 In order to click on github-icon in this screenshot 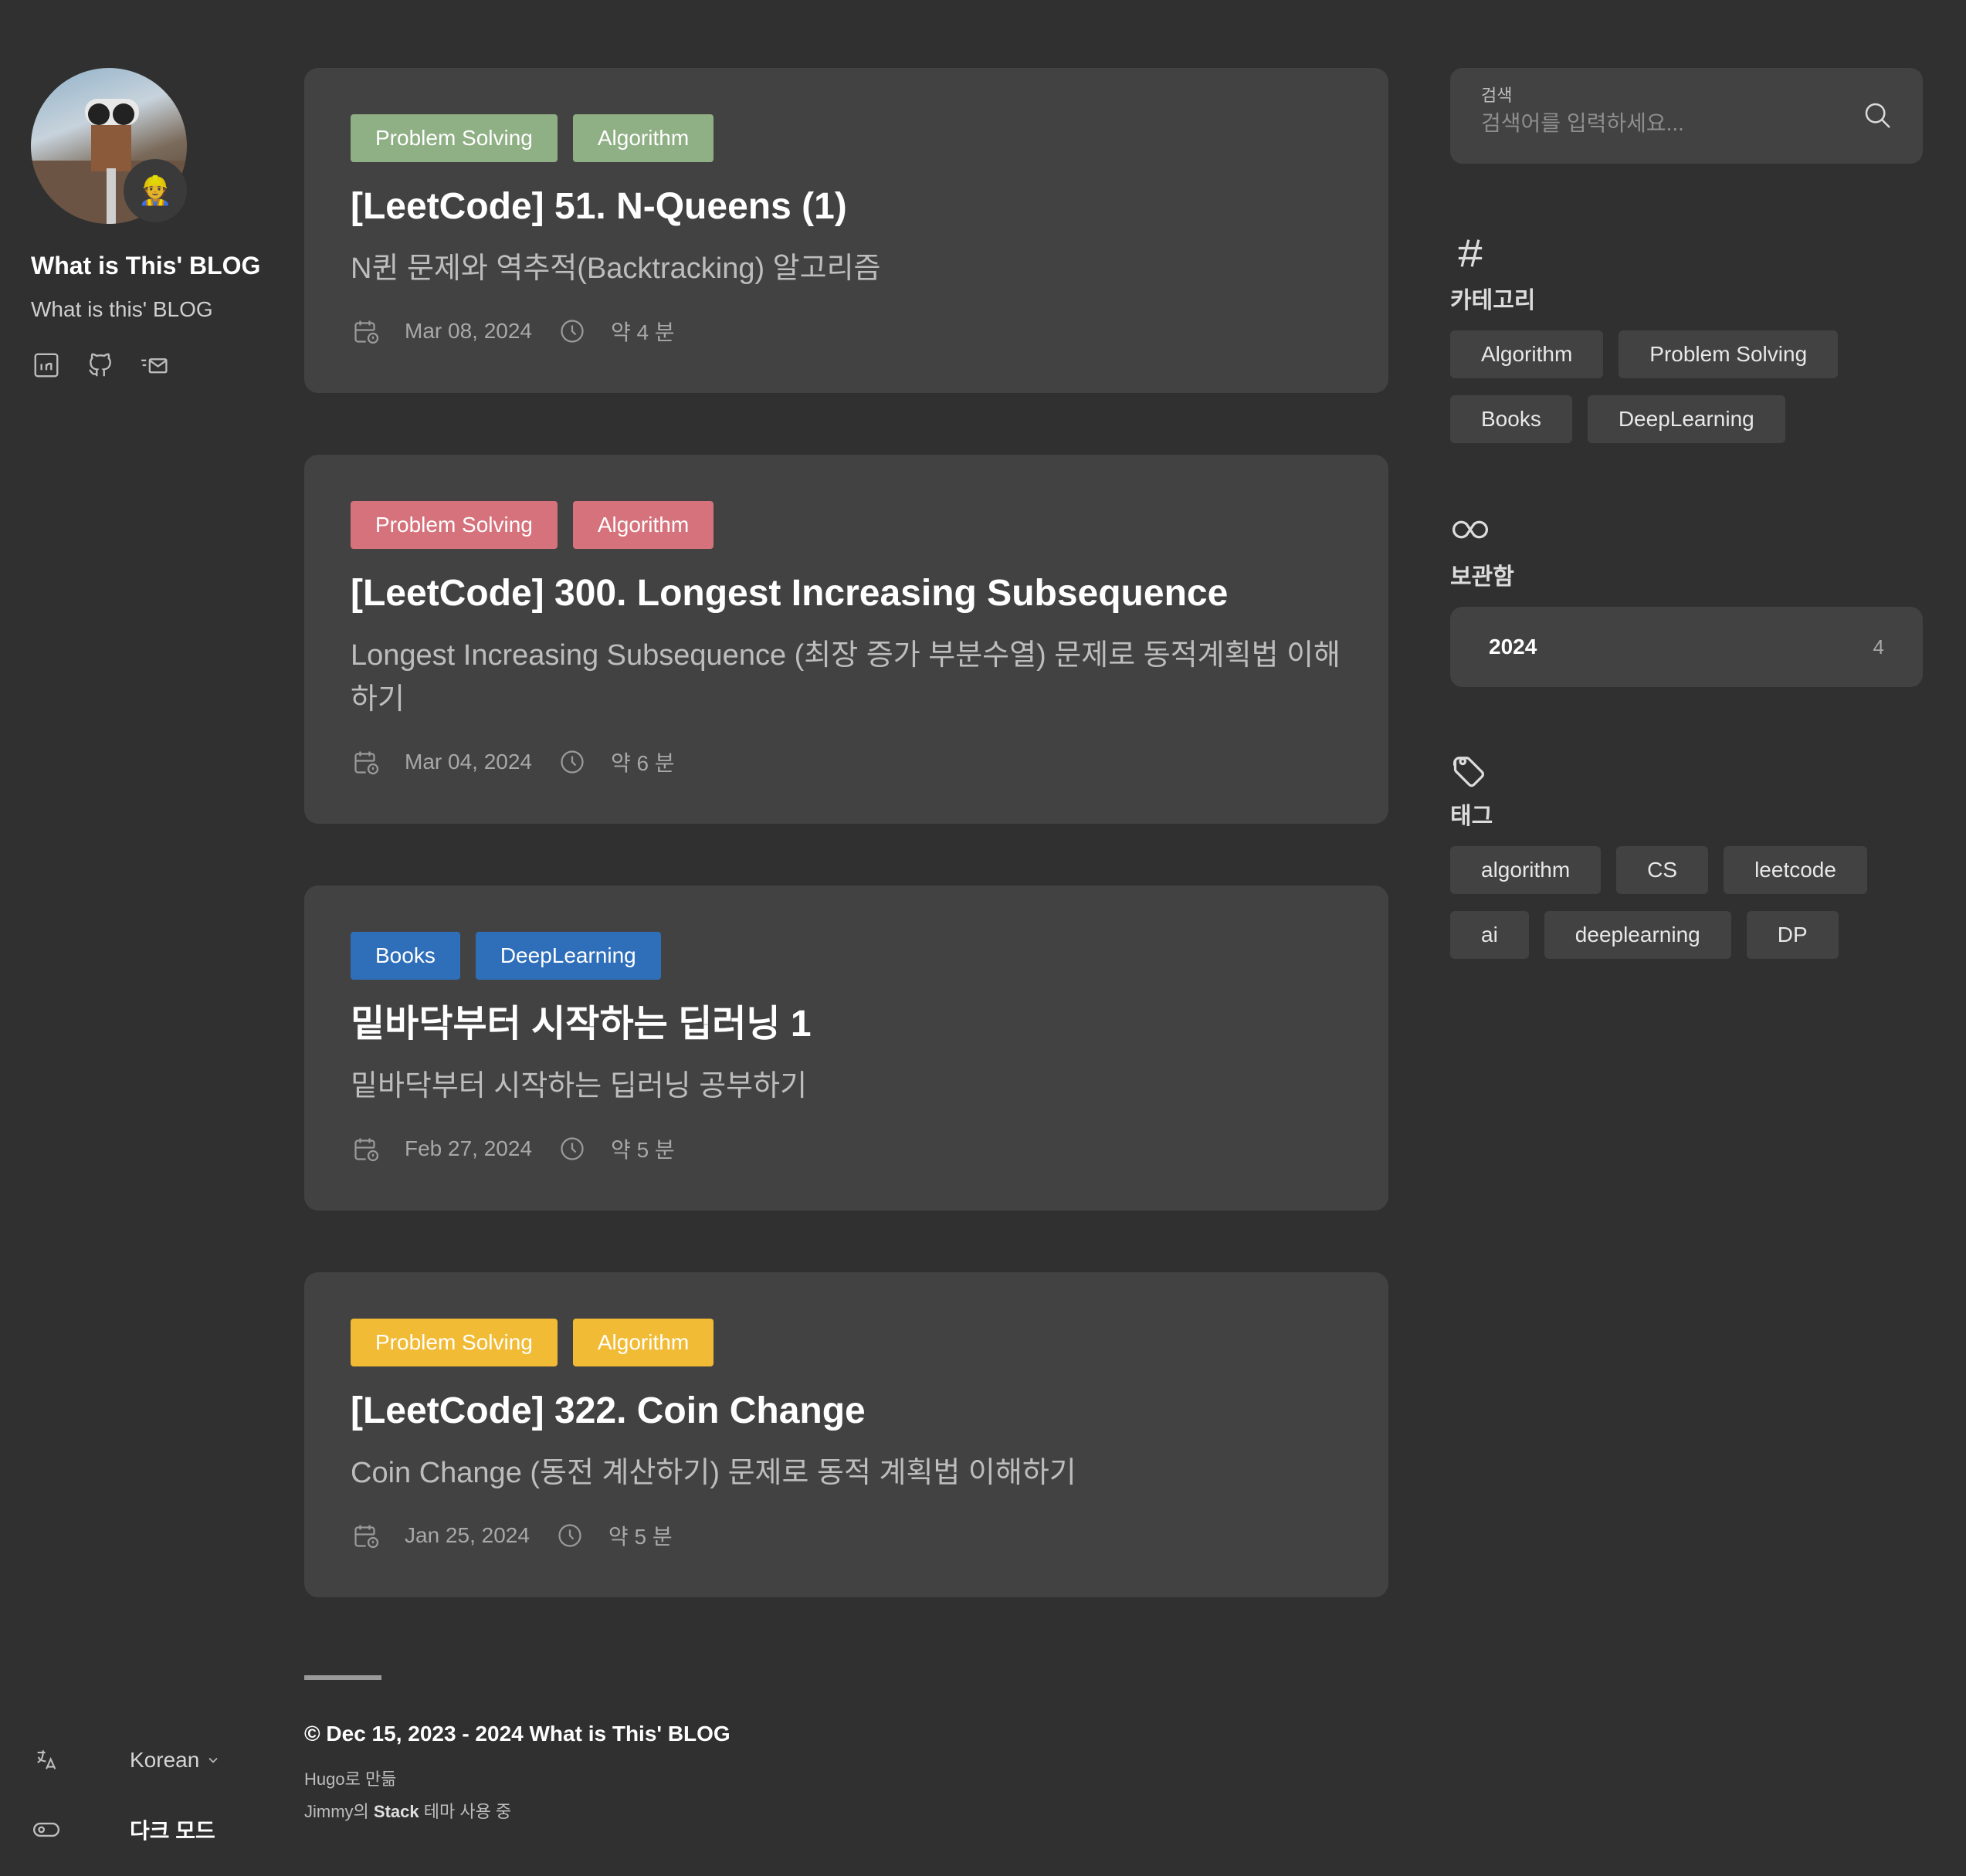, I will do `click(100, 365)`.